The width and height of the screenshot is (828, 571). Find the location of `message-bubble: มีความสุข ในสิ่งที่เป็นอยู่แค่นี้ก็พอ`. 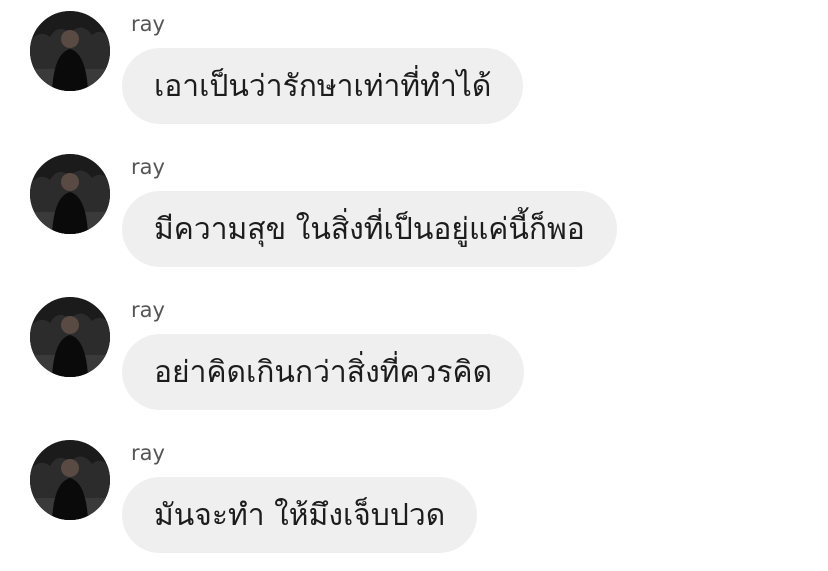

message-bubble: มีความสุข ในสิ่งที่เป็นอยู่แค่นี้ก็พอ is located at coordinates (369, 229).